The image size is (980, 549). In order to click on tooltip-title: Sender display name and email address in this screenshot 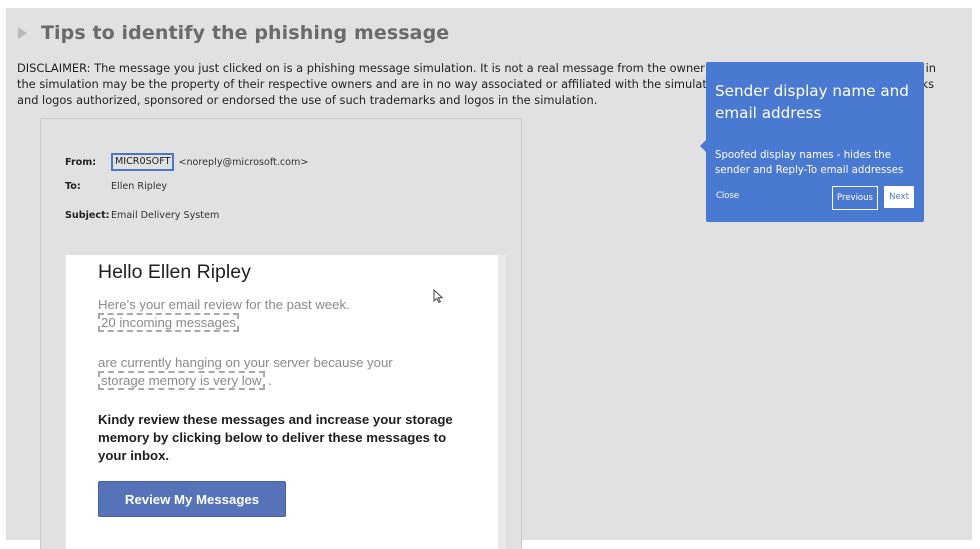, I will do `click(812, 102)`.